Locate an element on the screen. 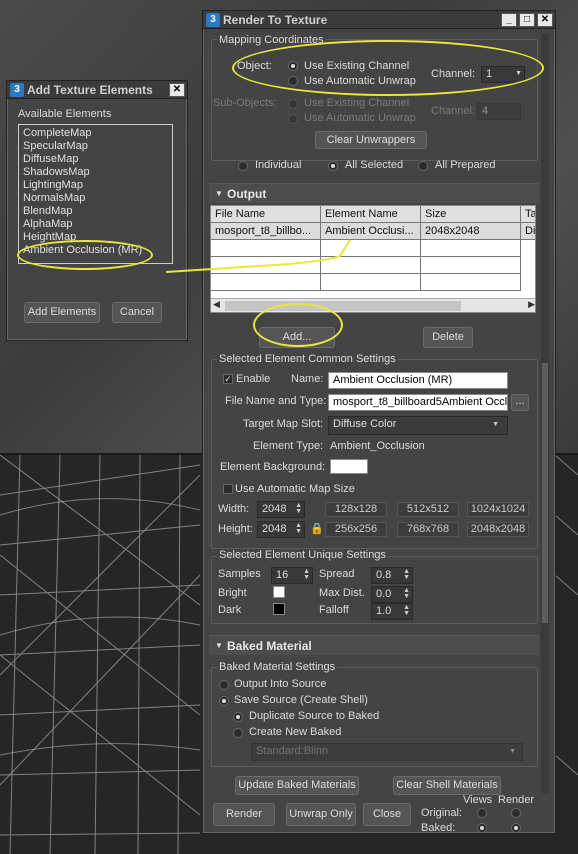 The height and width of the screenshot is (854, 578). app-logo-icon: 3 is located at coordinates (17, 90).